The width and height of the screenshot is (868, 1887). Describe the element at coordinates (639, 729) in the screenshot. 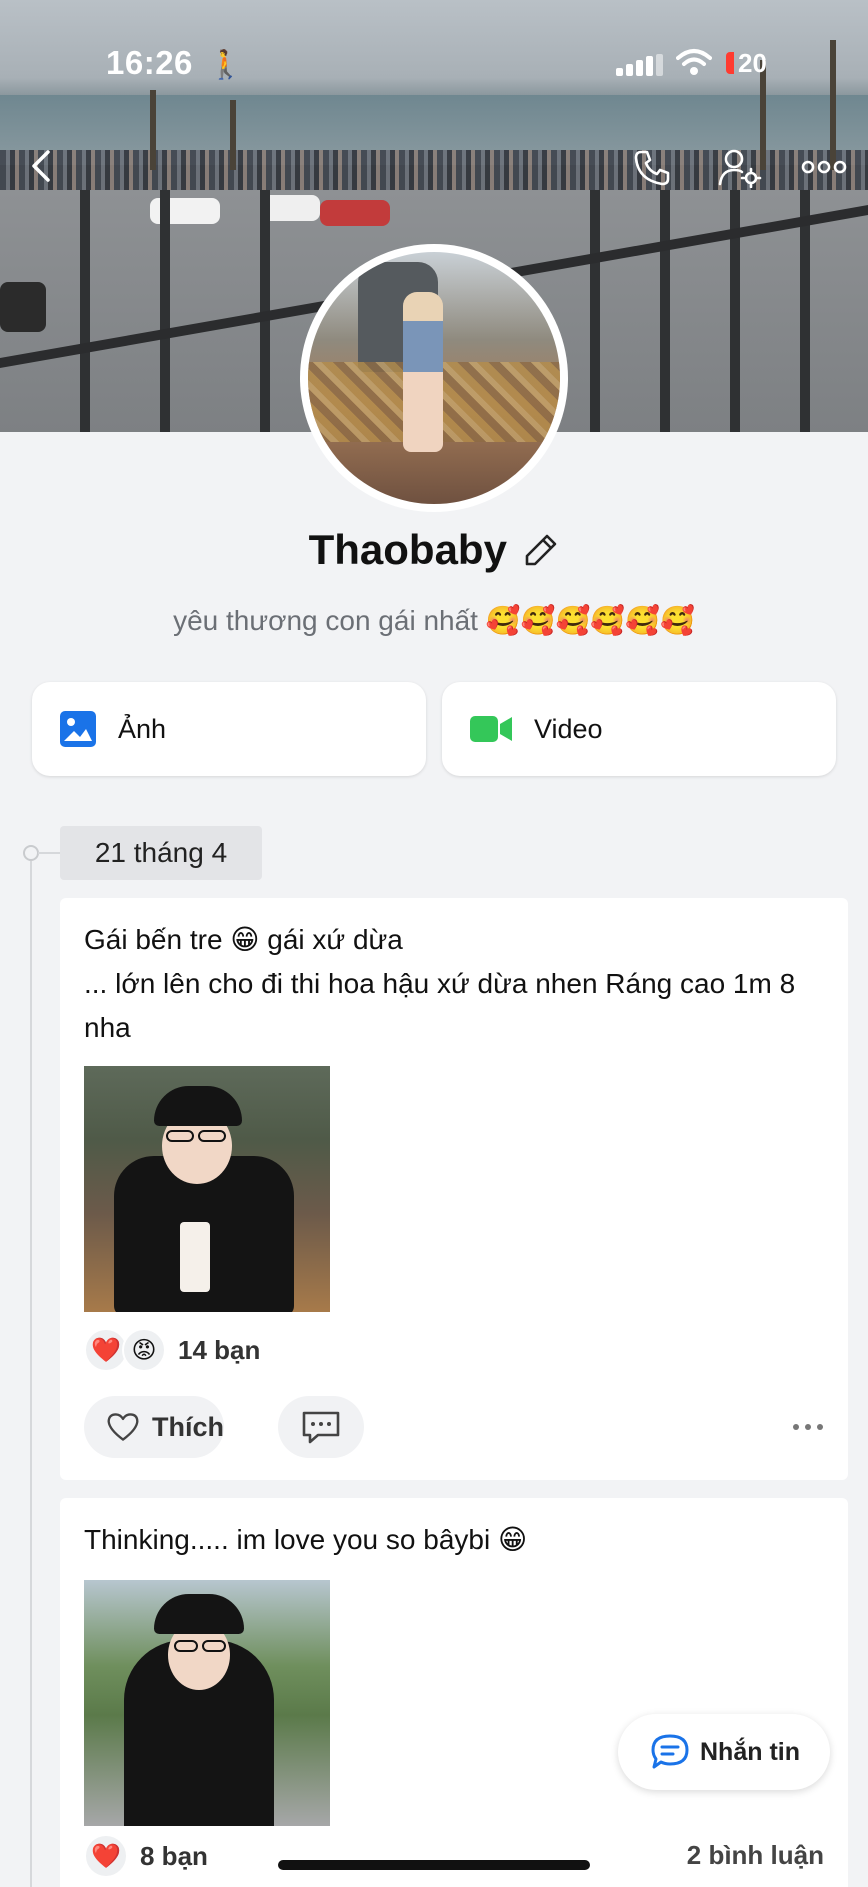

I see `videos-button: Video` at that location.